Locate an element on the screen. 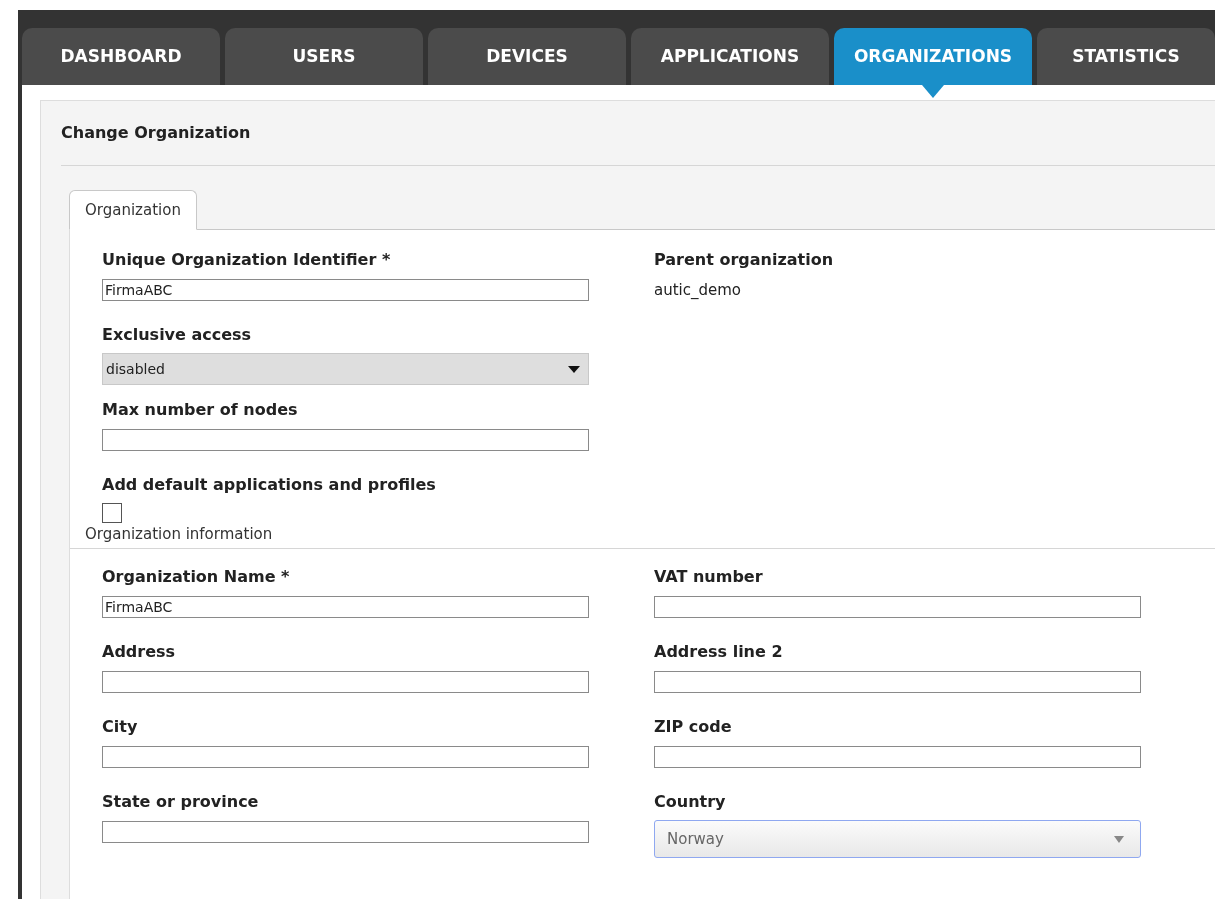 The image size is (1215, 899). field-label: City is located at coordinates (120, 727).